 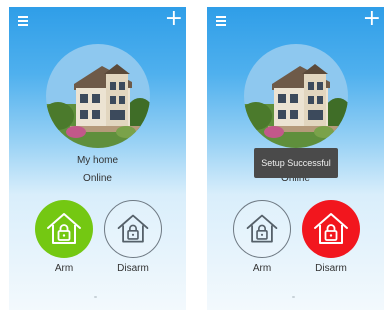 What do you see at coordinates (296, 163) in the screenshot?
I see `toast-message: Setup Successful` at bounding box center [296, 163].